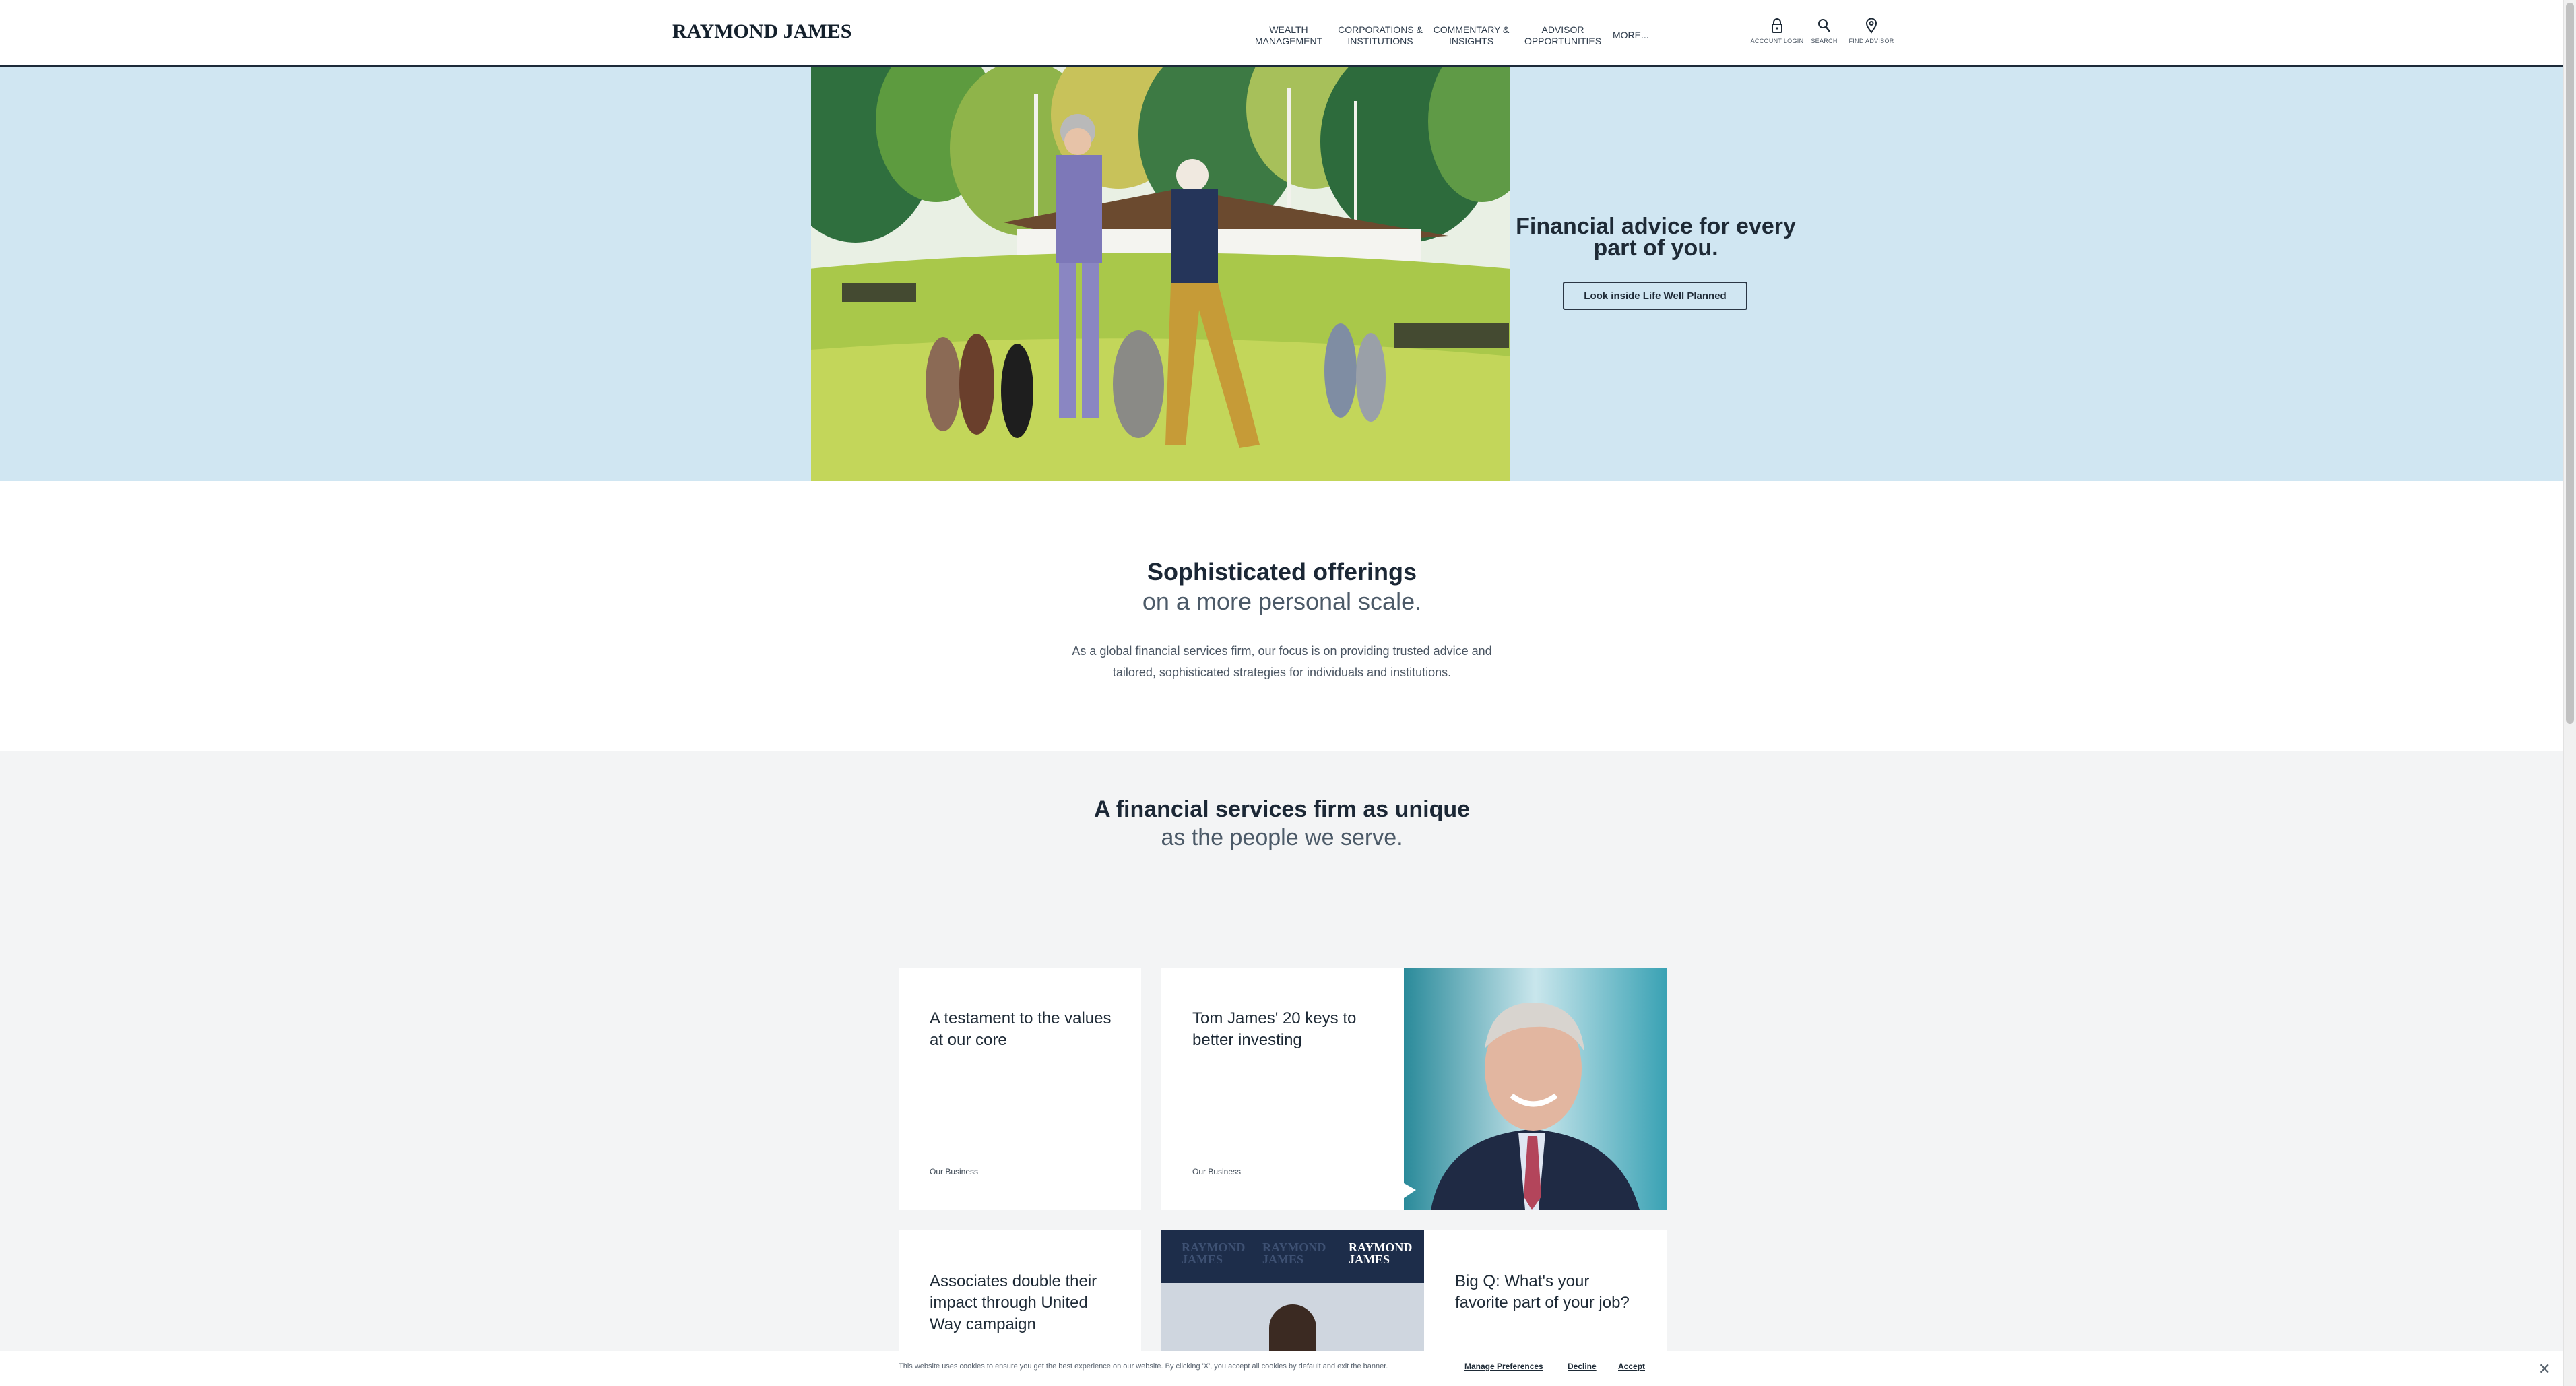 This screenshot has width=2576, height=1386. I want to click on search-button: SEARCH, so click(1824, 31).